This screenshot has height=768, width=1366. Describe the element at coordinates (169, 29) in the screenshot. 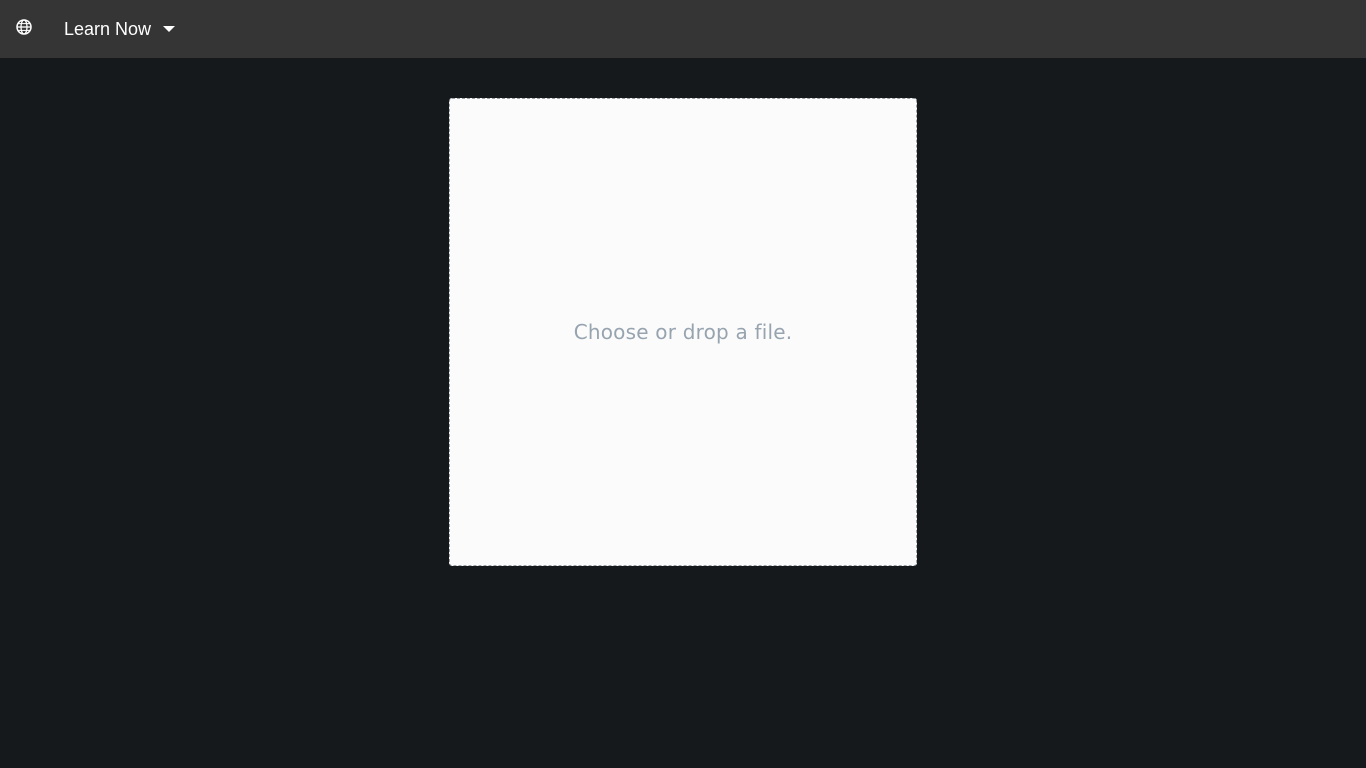

I see `caret-down-icon` at that location.